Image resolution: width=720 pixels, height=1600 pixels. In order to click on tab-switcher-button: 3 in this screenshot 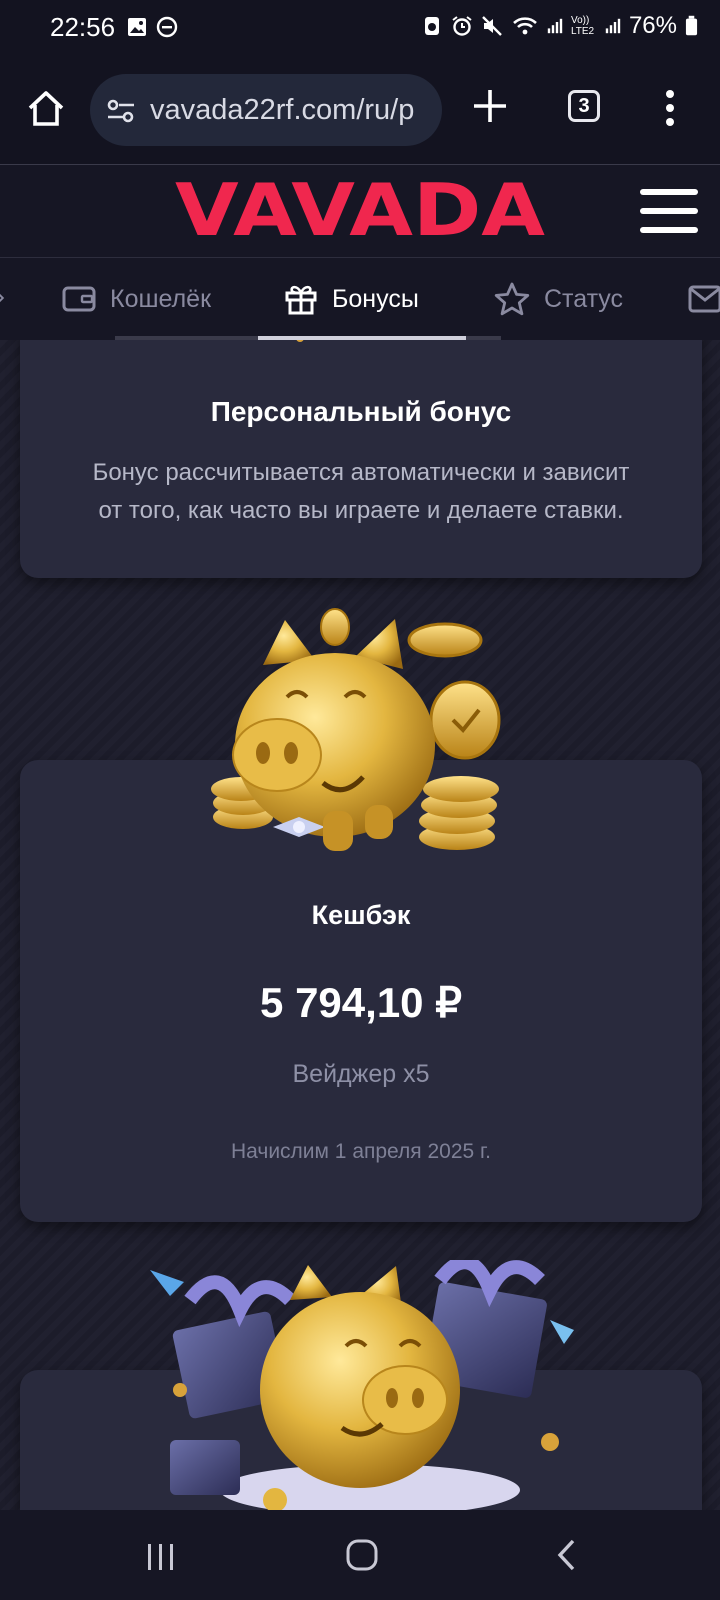, I will do `click(584, 106)`.